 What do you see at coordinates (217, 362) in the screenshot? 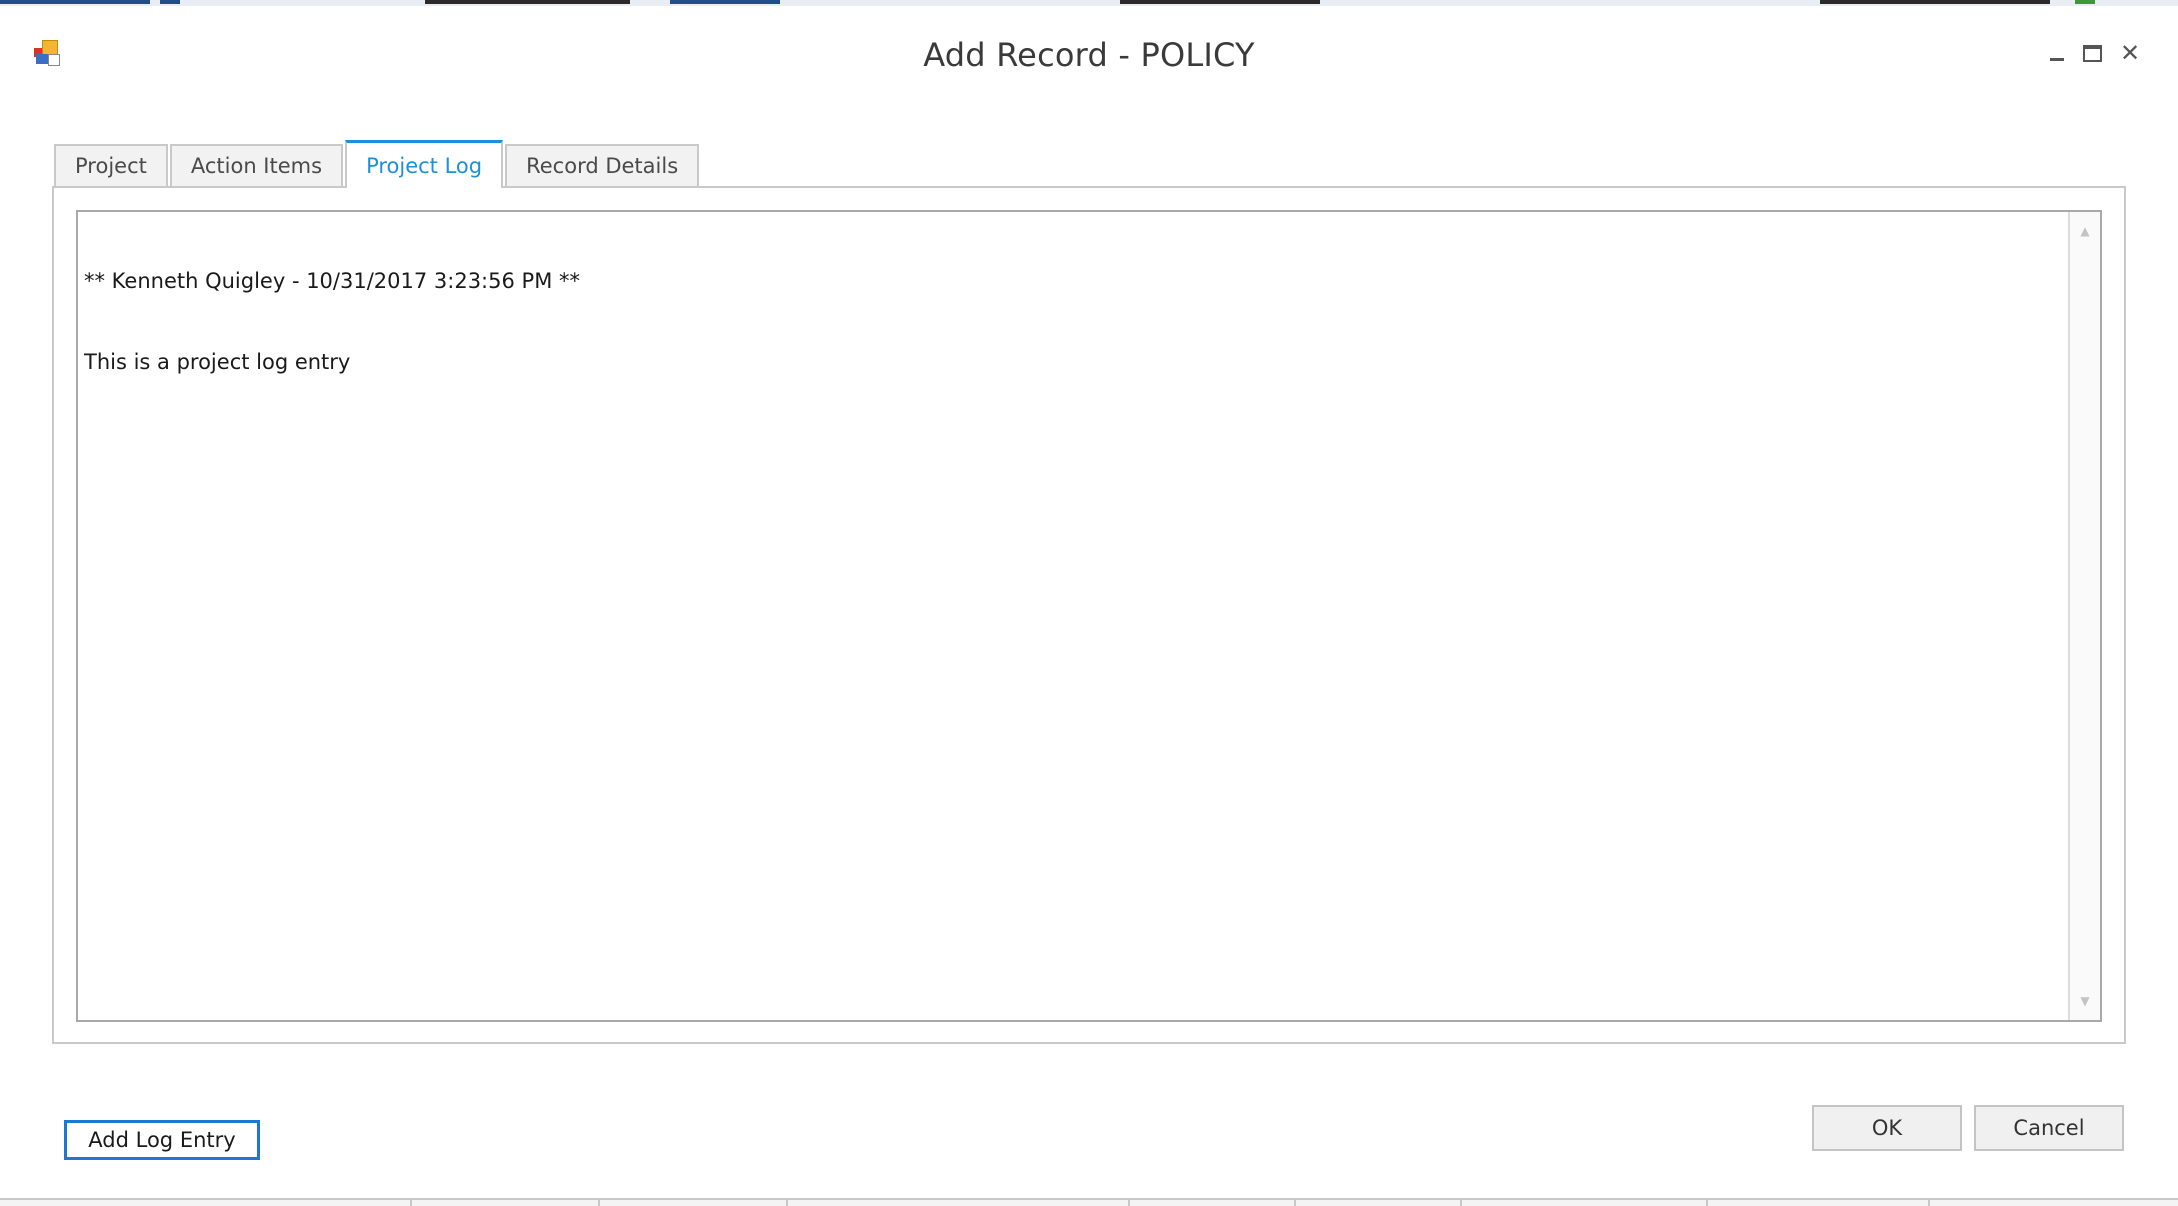
I see `log-entry-body: This is a project log entry` at bounding box center [217, 362].